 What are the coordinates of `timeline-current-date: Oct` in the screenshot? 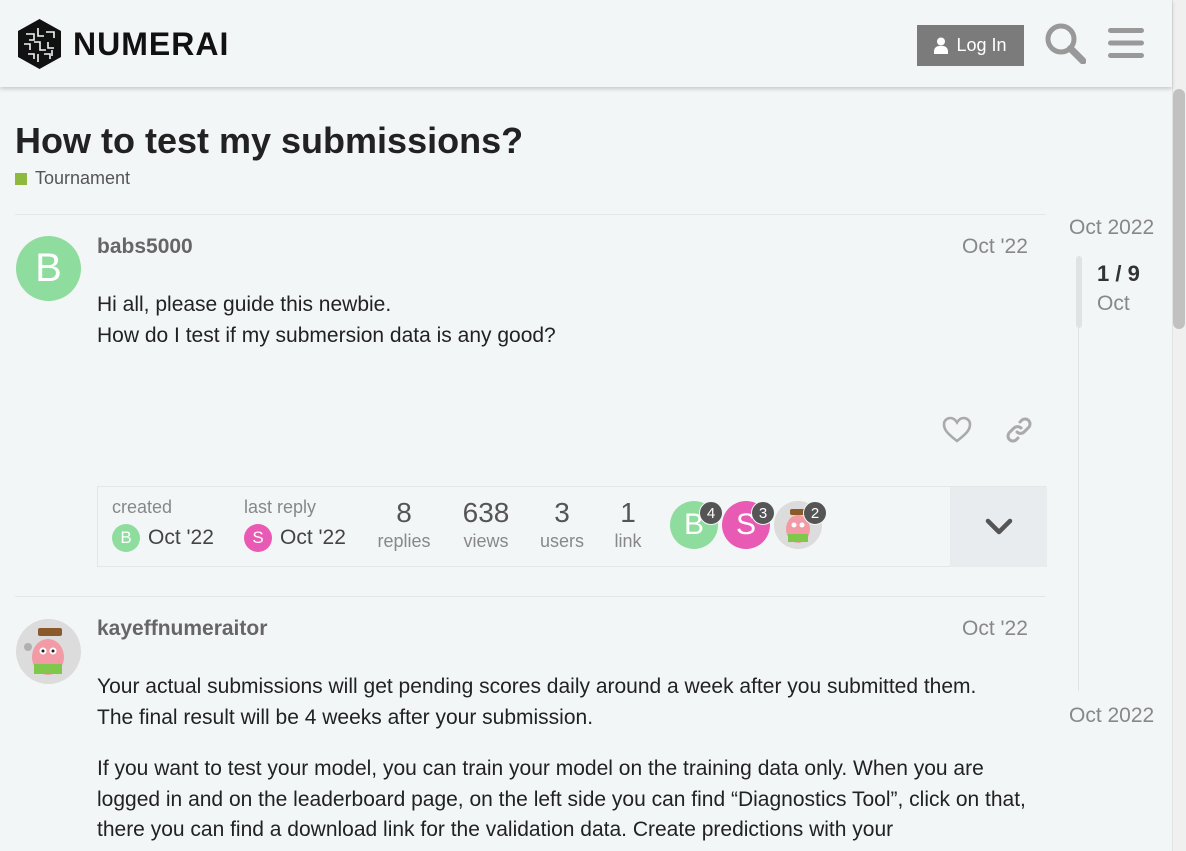 It's located at (1113, 303).